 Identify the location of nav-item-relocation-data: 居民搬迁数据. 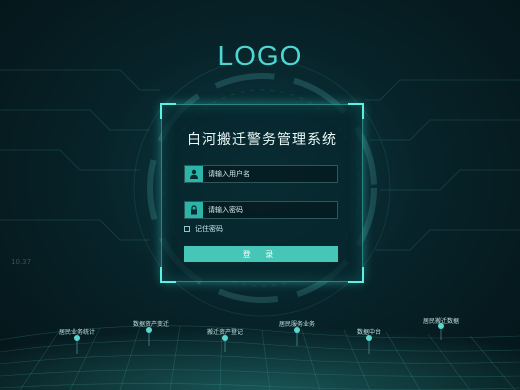
(441, 320).